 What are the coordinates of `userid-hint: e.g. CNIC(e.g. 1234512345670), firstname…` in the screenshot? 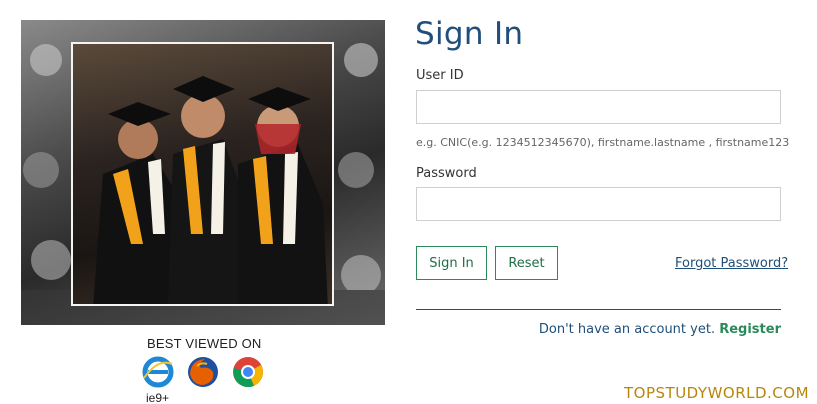 It's located at (603, 142).